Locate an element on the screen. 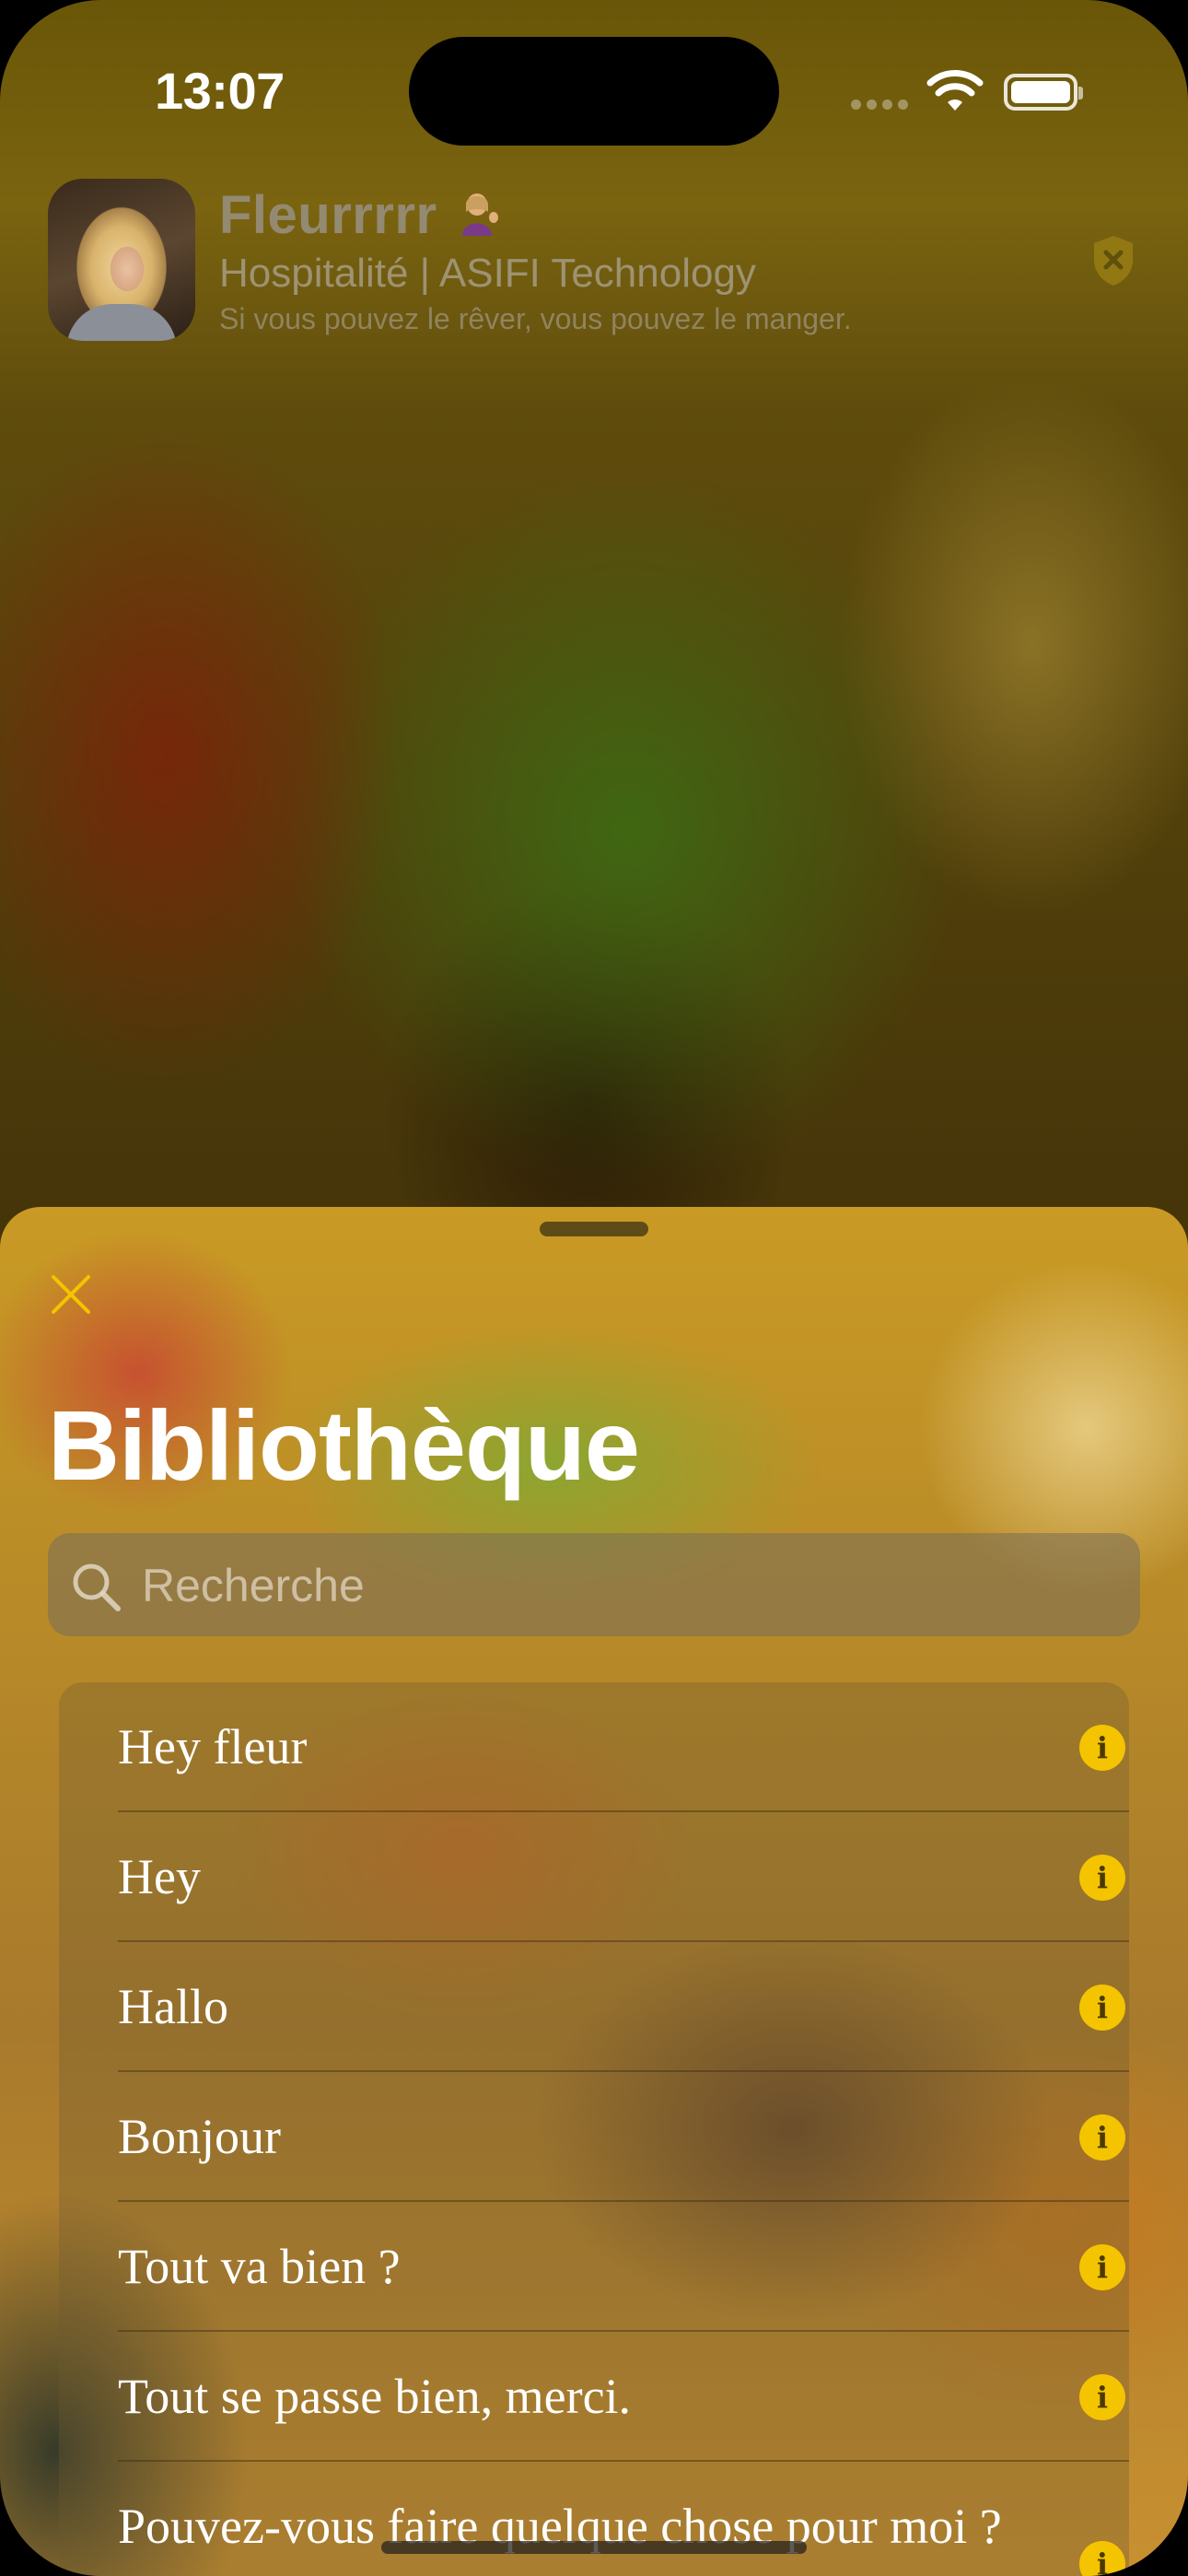 This screenshot has height=2576, width=1188. wifi-icon is located at coordinates (955, 90).